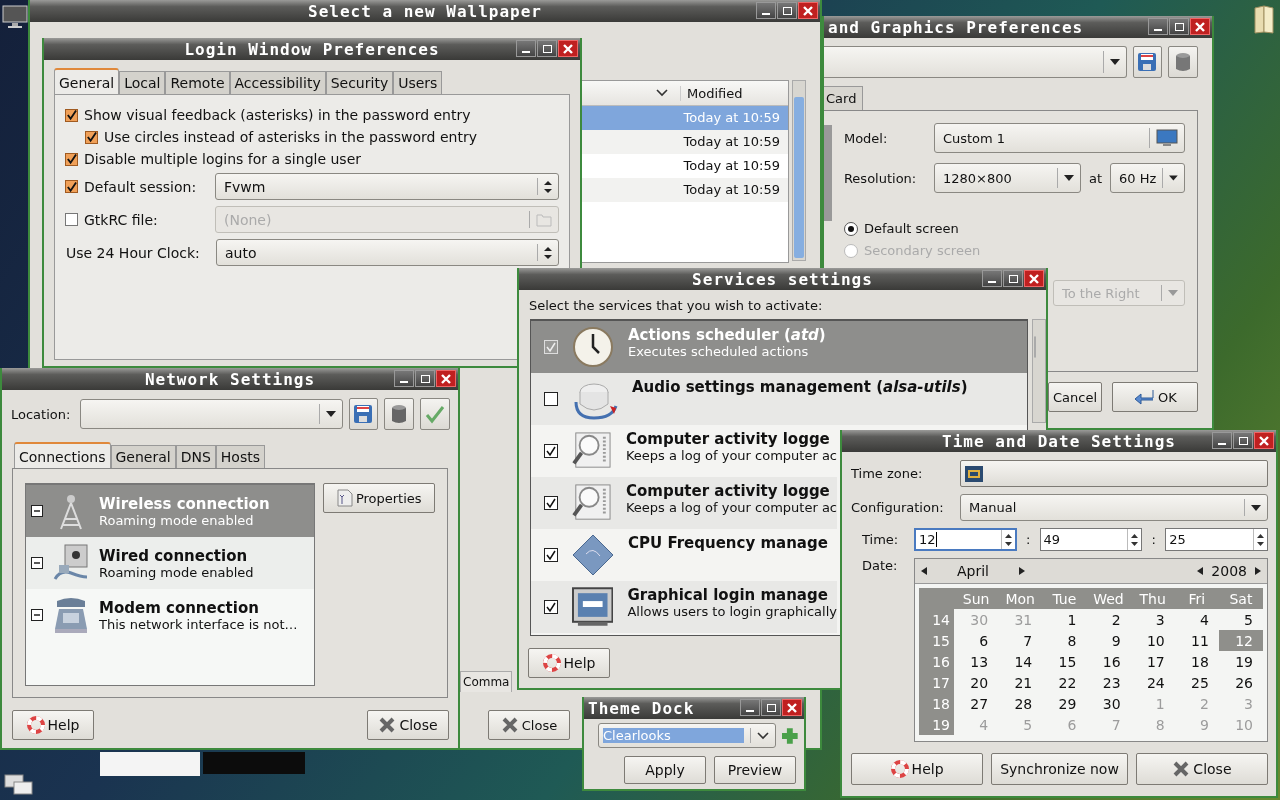 The width and height of the screenshot is (1280, 800). What do you see at coordinates (1258, 571) in the screenshot?
I see `next-year-icon` at bounding box center [1258, 571].